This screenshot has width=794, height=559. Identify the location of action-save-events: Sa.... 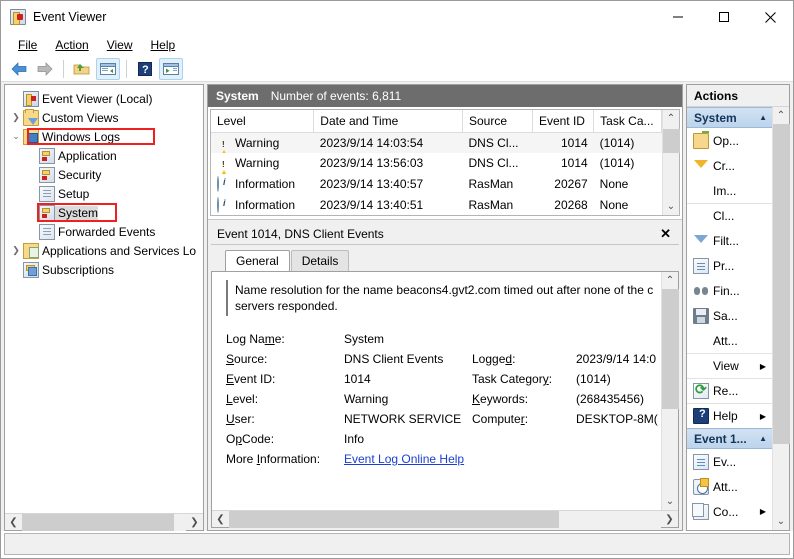
(729, 315).